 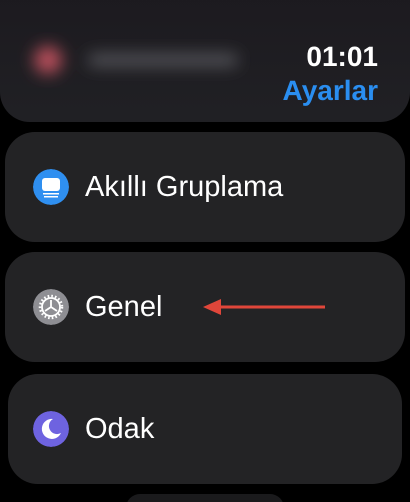 What do you see at coordinates (184, 187) in the screenshot?
I see `item-label: Akıllı Gruplama` at bounding box center [184, 187].